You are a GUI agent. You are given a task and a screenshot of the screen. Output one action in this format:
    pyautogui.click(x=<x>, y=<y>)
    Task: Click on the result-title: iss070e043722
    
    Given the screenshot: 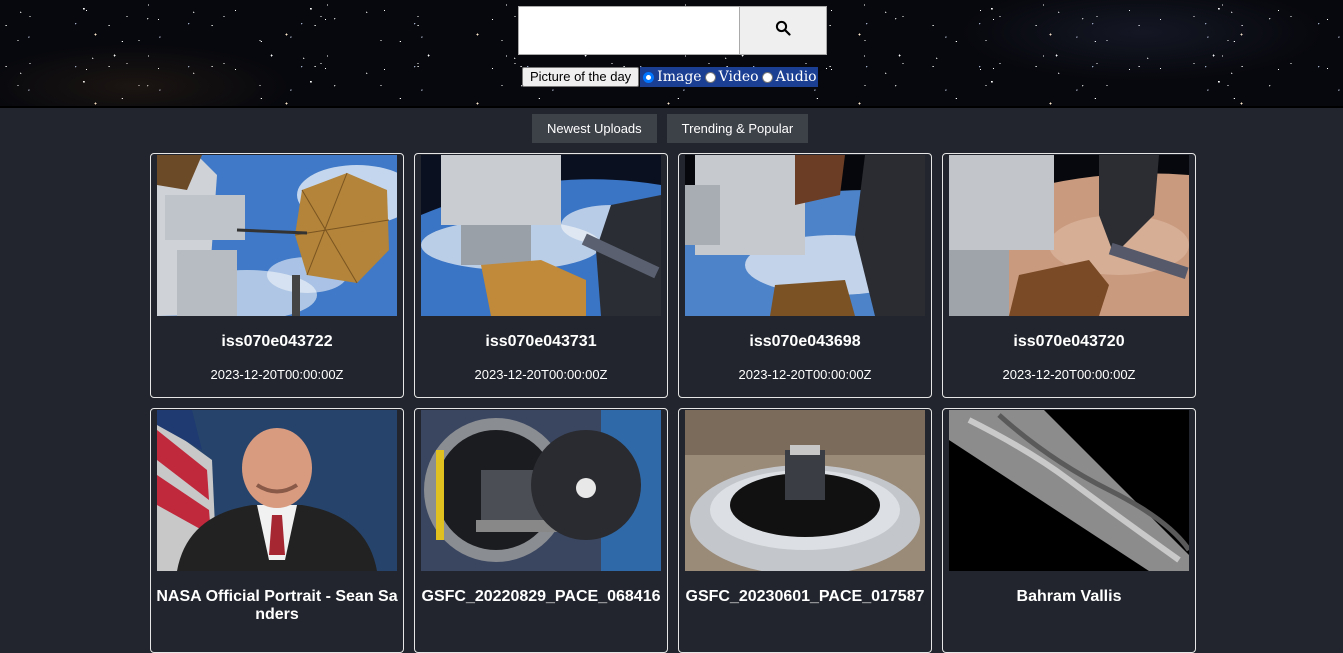 What is the action you would take?
    pyautogui.click(x=277, y=341)
    